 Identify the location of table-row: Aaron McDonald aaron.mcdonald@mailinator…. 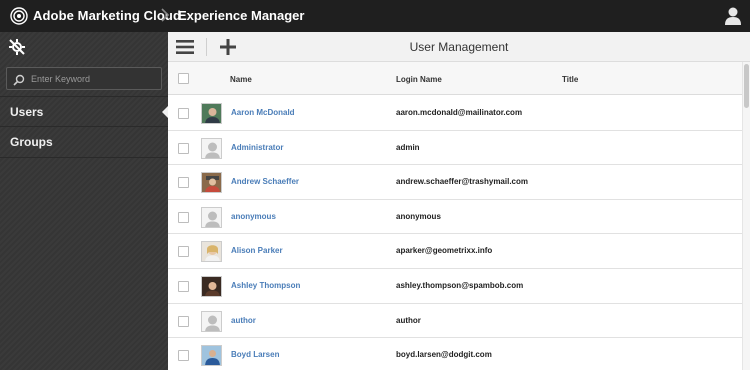
(455, 113).